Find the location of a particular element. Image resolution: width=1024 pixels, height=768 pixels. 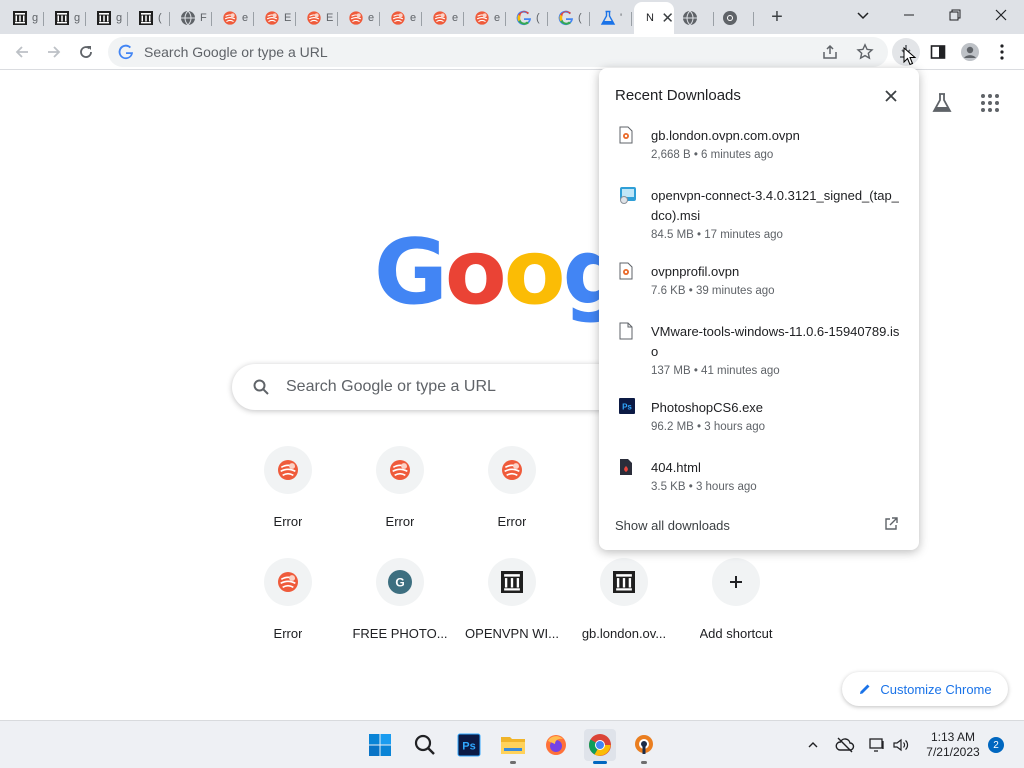

taskbar-photoshop-button: Ps is located at coordinates (469, 745).